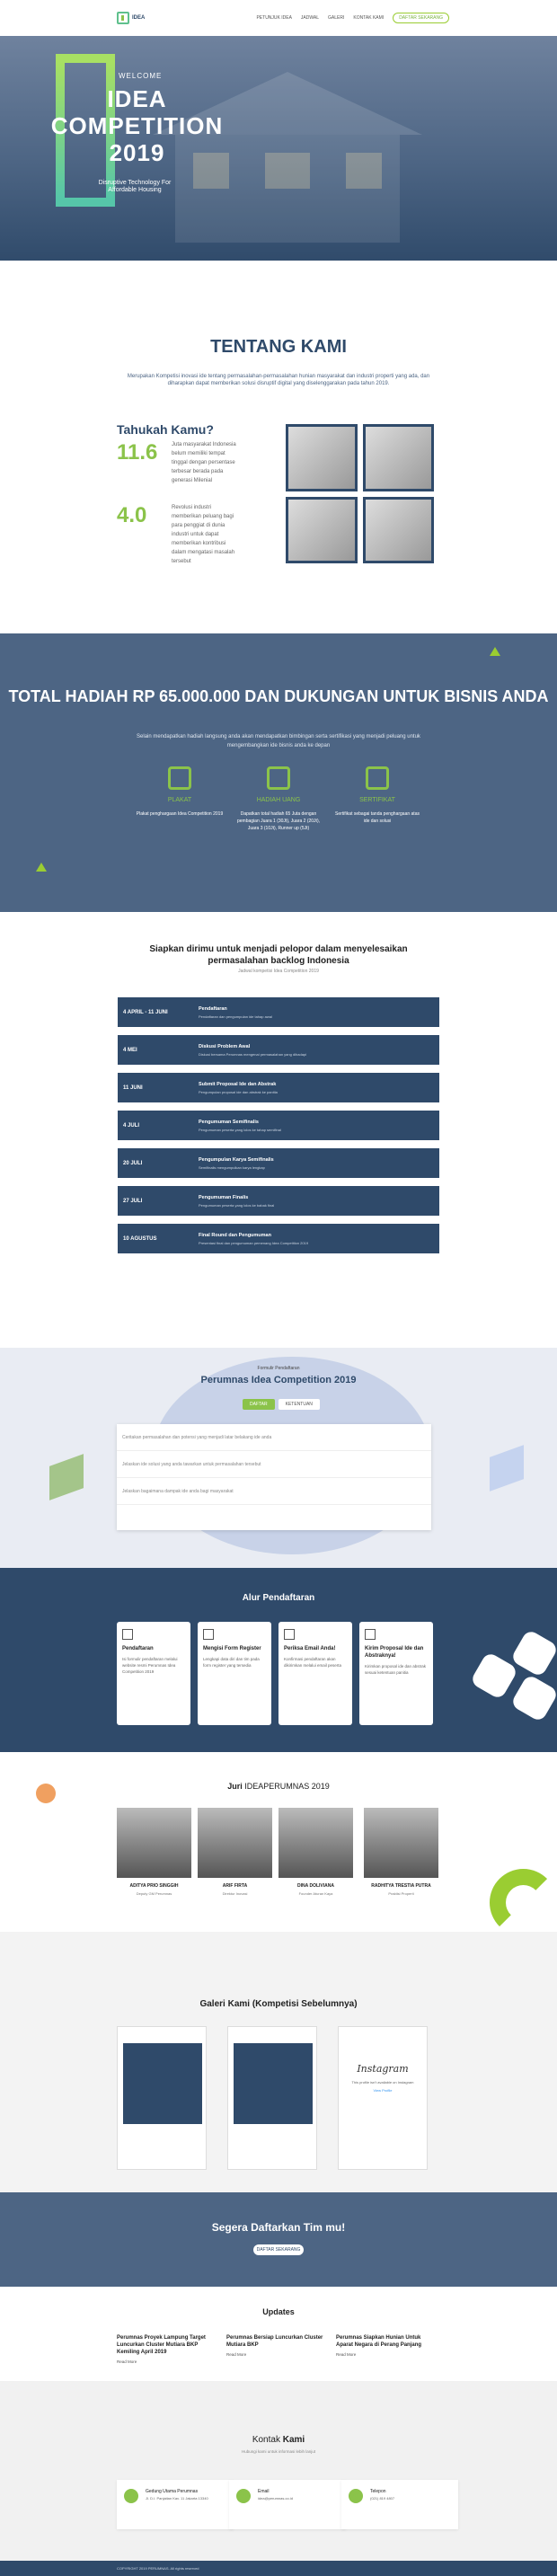  What do you see at coordinates (315, 1893) in the screenshot?
I see `judge-role: Founder Aturan Kaya` at bounding box center [315, 1893].